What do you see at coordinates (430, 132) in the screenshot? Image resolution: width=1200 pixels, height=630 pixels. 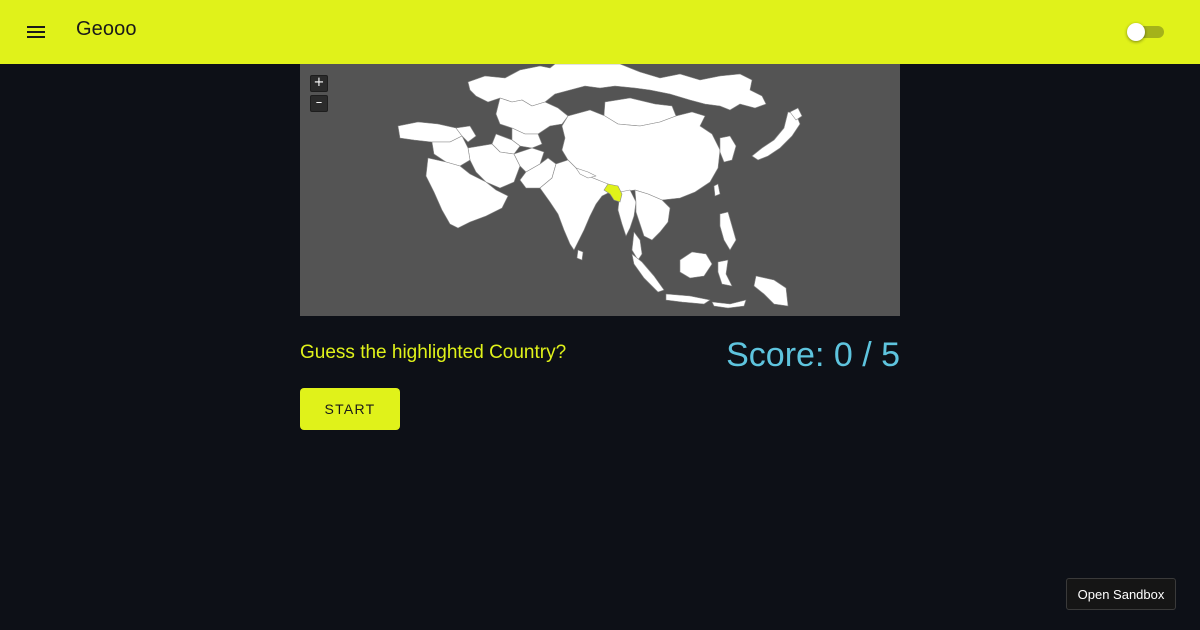 I see `country-turkey` at bounding box center [430, 132].